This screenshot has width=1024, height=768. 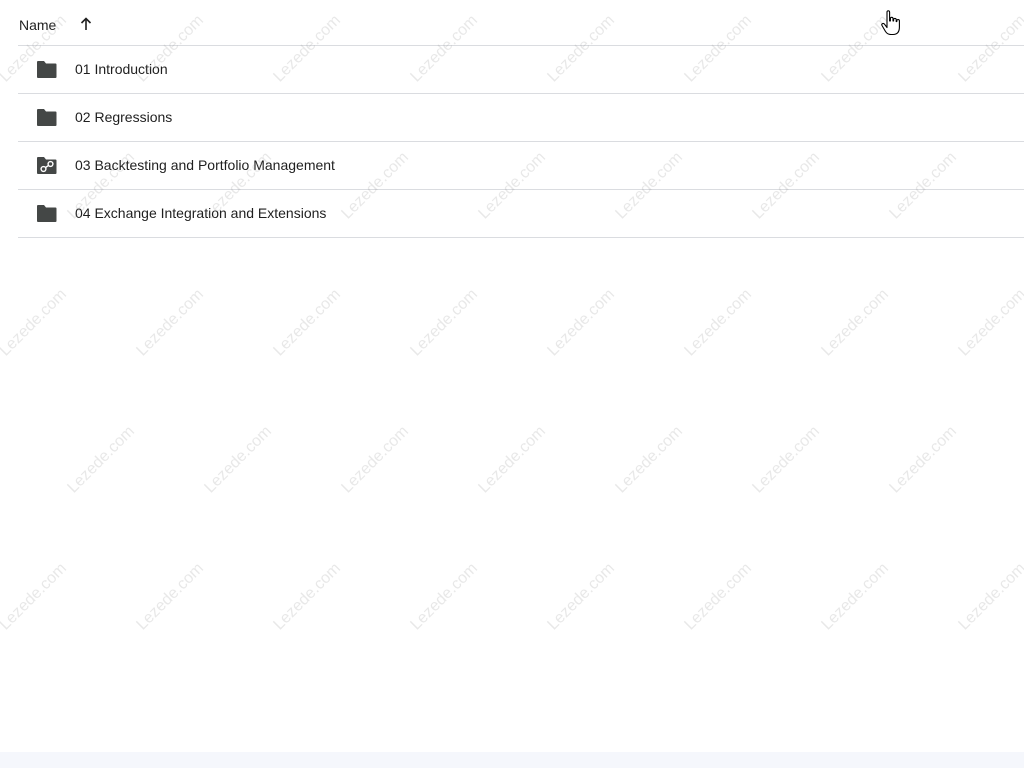 I want to click on folder-row: 02 Regressions, so click(x=521, y=118).